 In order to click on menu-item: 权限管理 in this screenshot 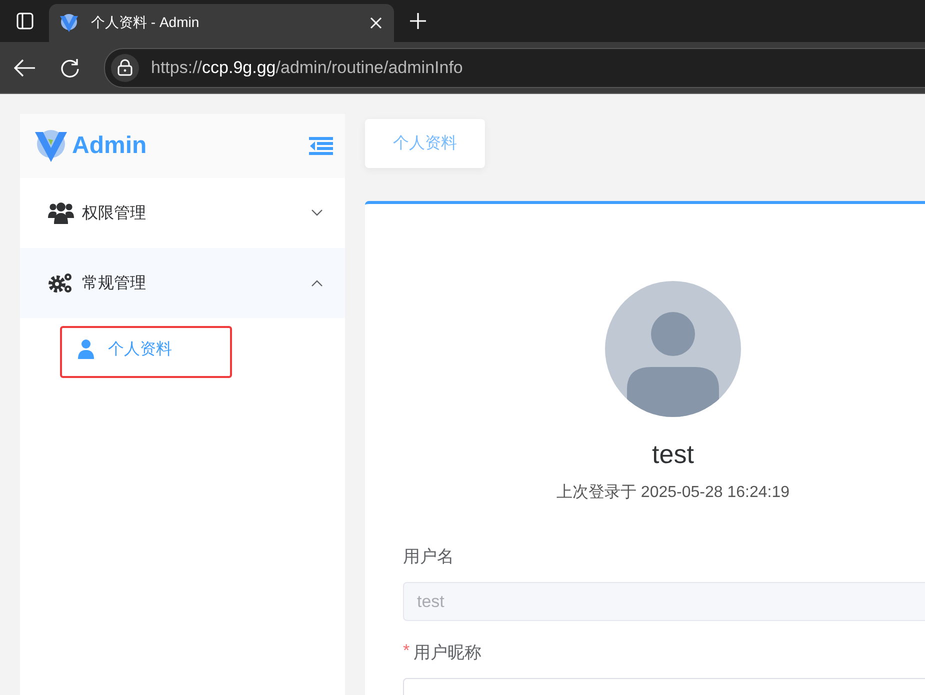, I will do `click(182, 213)`.